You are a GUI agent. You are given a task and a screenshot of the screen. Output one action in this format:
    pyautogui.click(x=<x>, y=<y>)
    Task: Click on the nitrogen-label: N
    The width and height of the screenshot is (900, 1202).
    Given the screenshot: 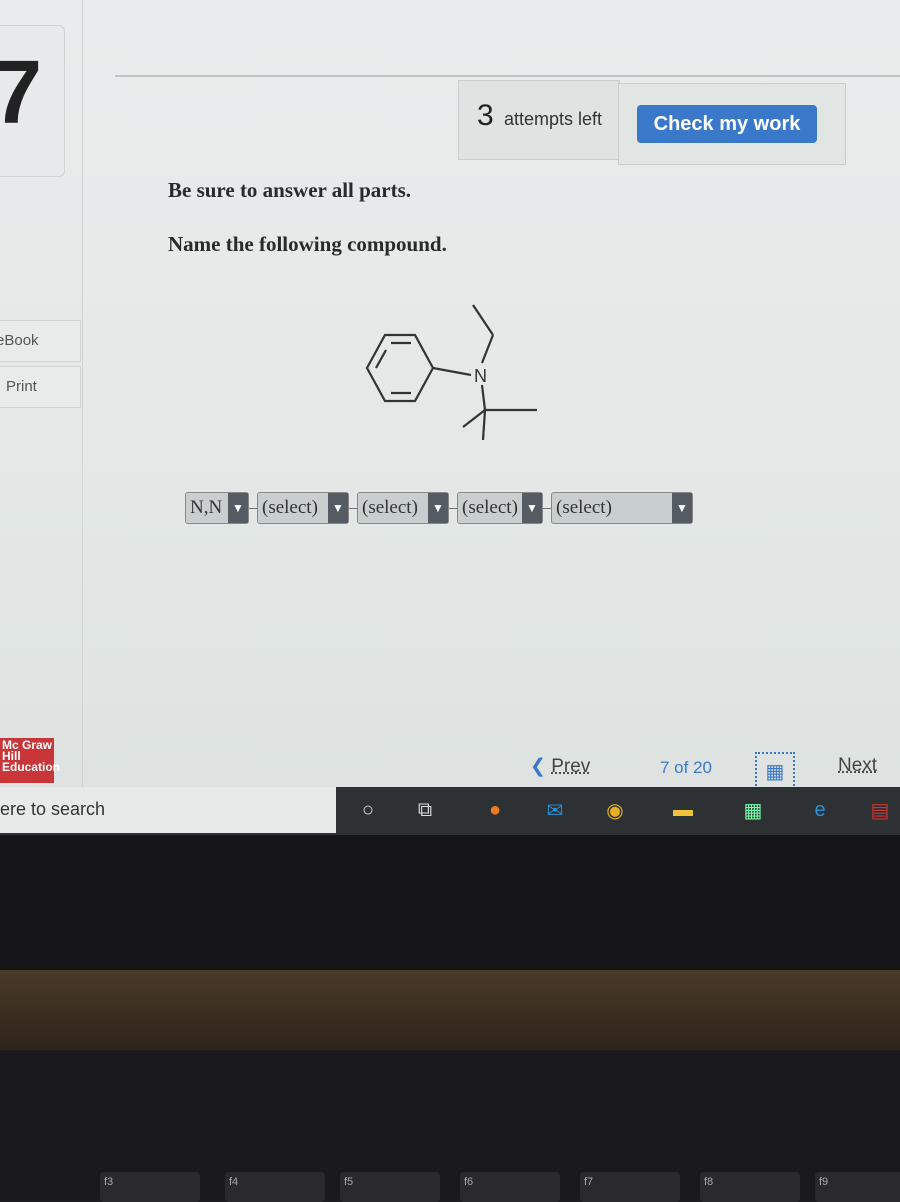 What is the action you would take?
    pyautogui.click(x=480, y=376)
    